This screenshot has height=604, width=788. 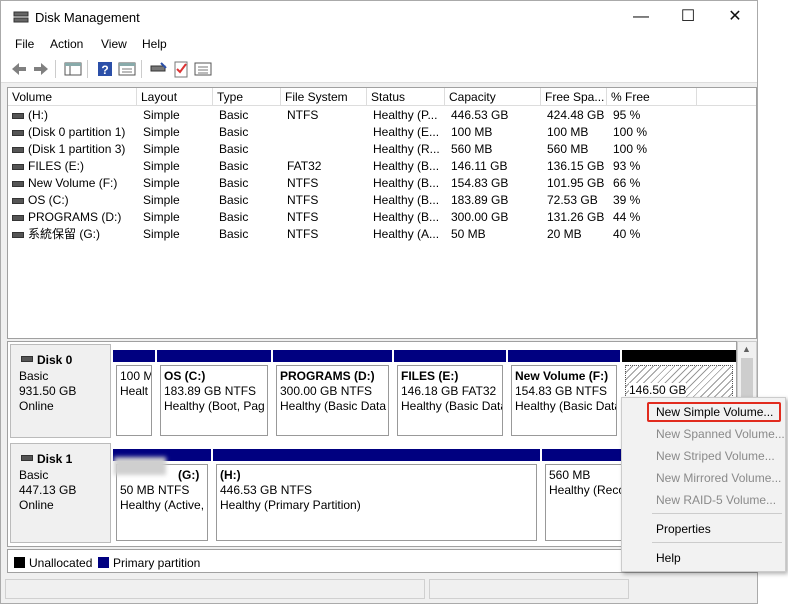 I want to click on properties-icon, so click(x=127, y=69).